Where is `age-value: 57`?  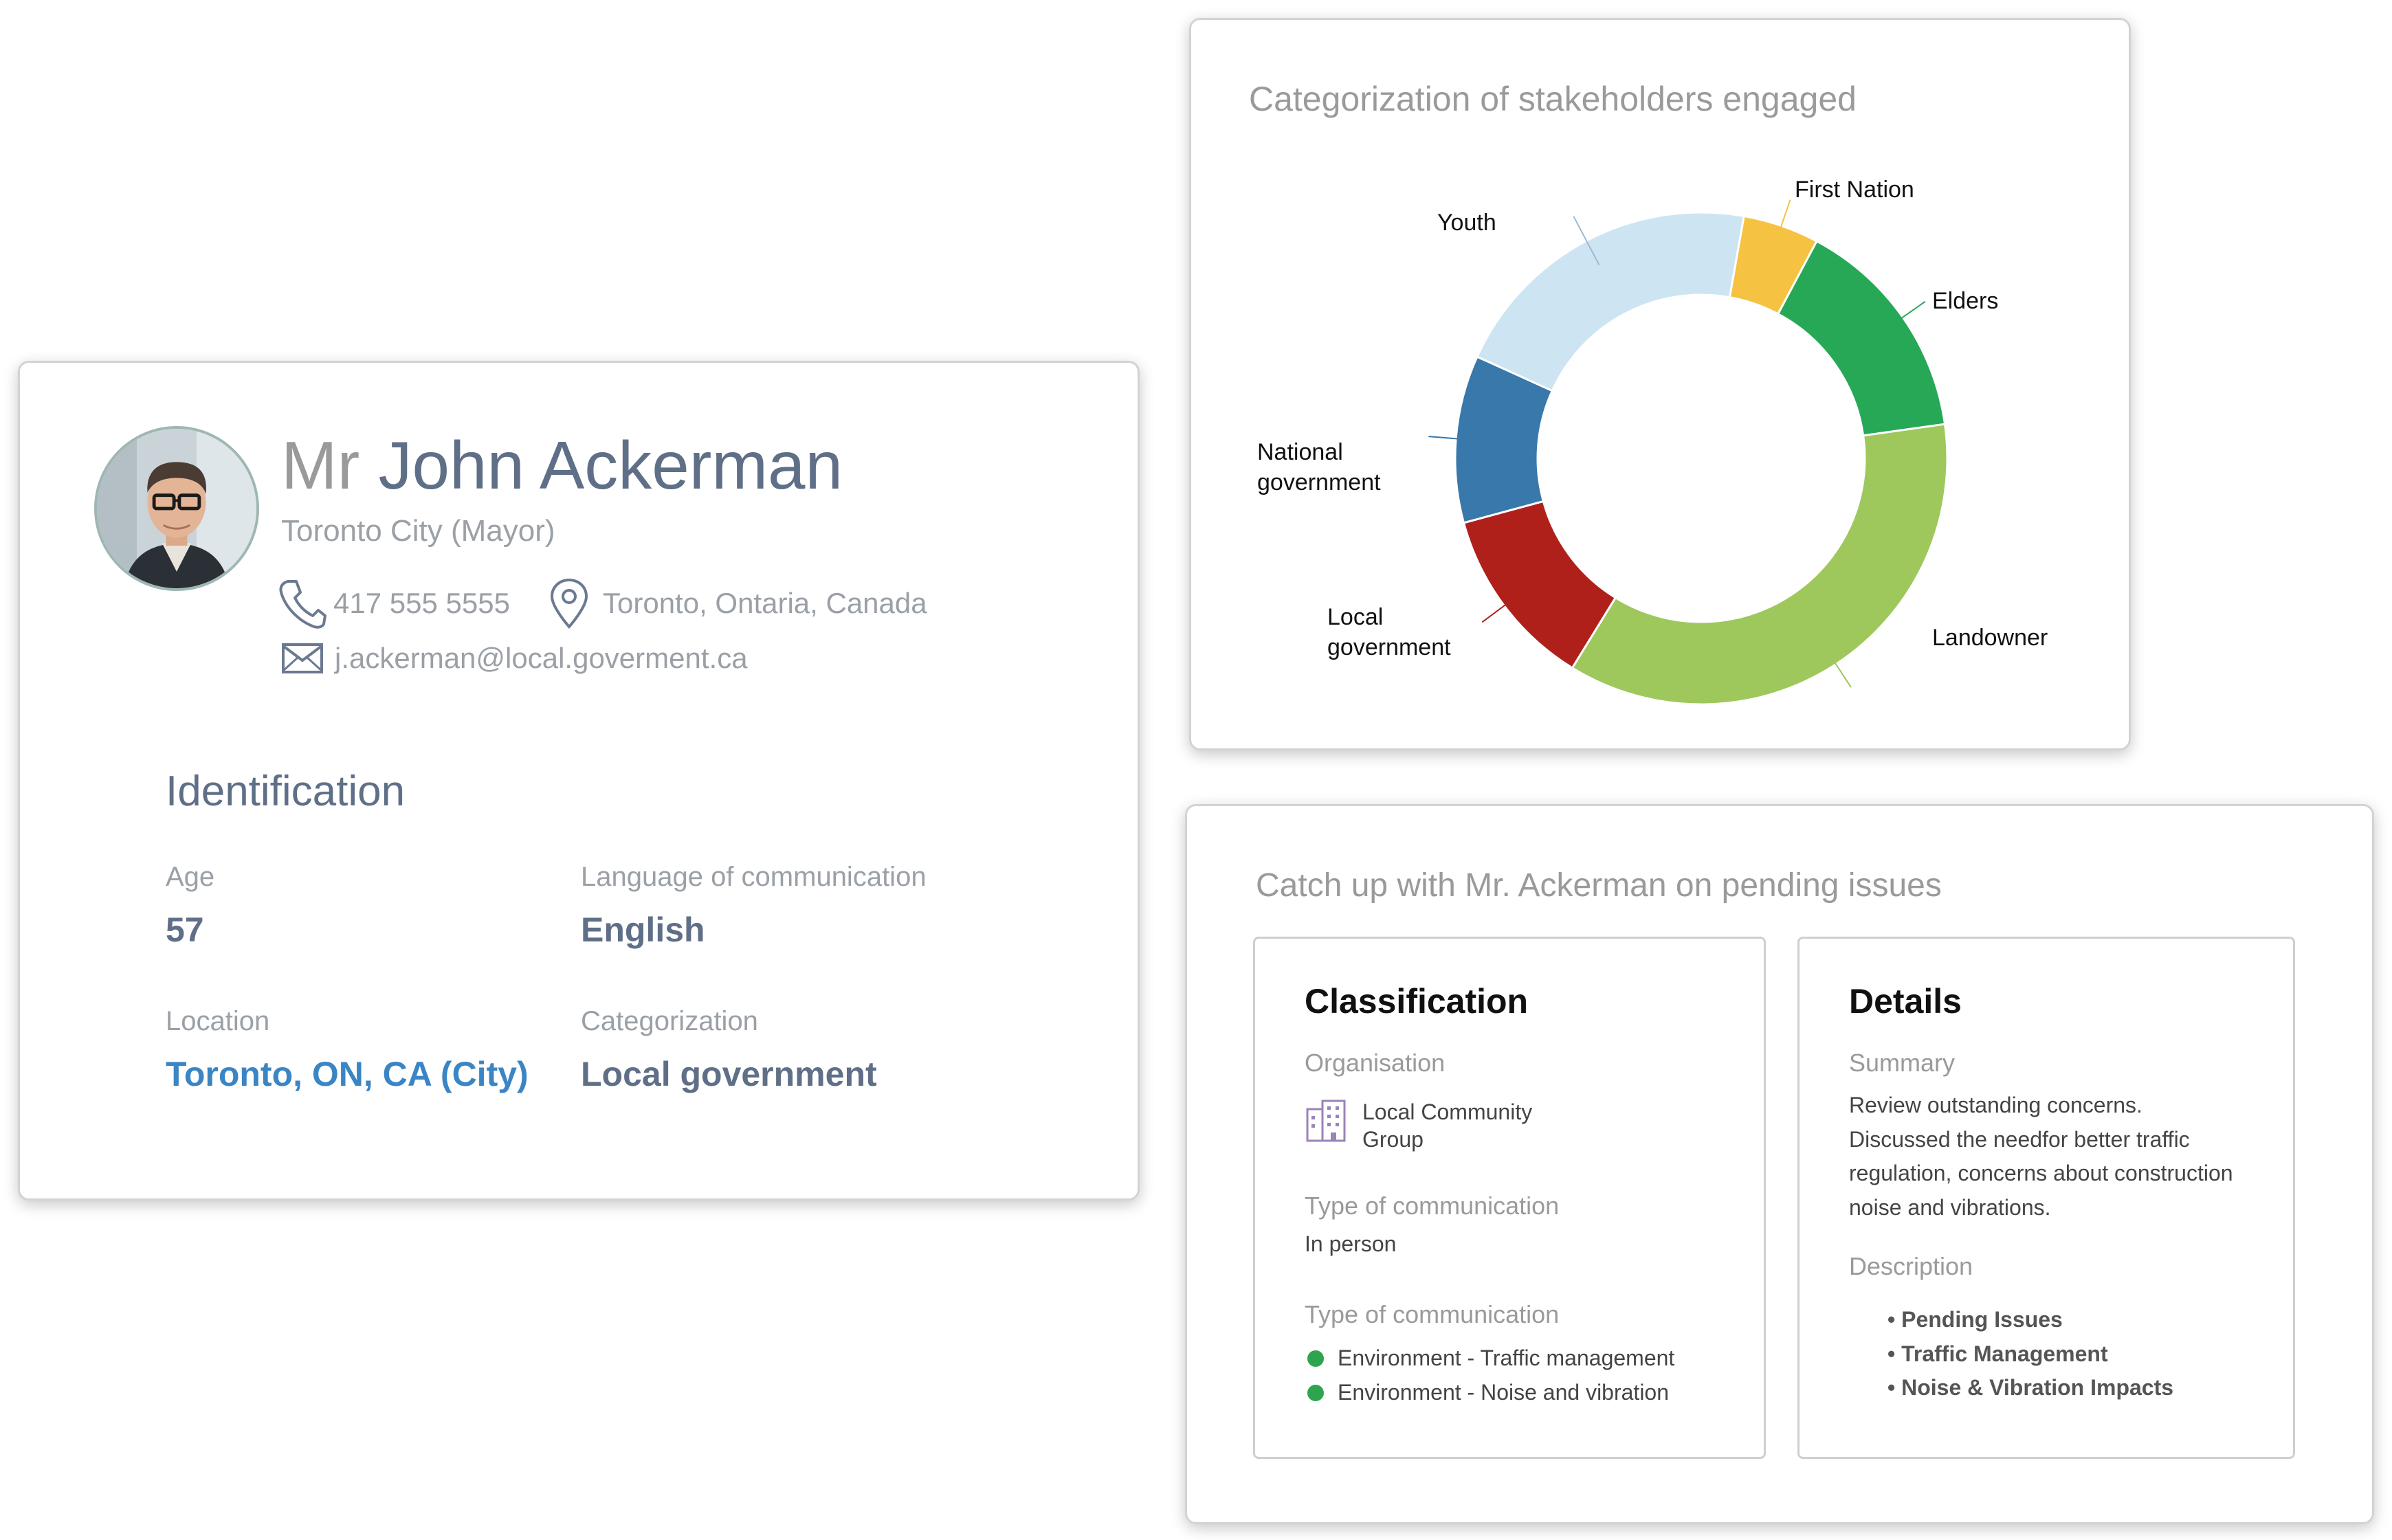 age-value: 57 is located at coordinates (185, 930).